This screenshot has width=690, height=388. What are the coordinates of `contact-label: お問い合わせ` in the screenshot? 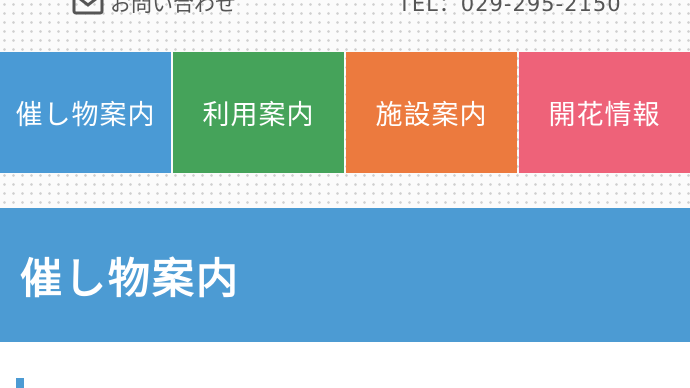 It's located at (173, 8).